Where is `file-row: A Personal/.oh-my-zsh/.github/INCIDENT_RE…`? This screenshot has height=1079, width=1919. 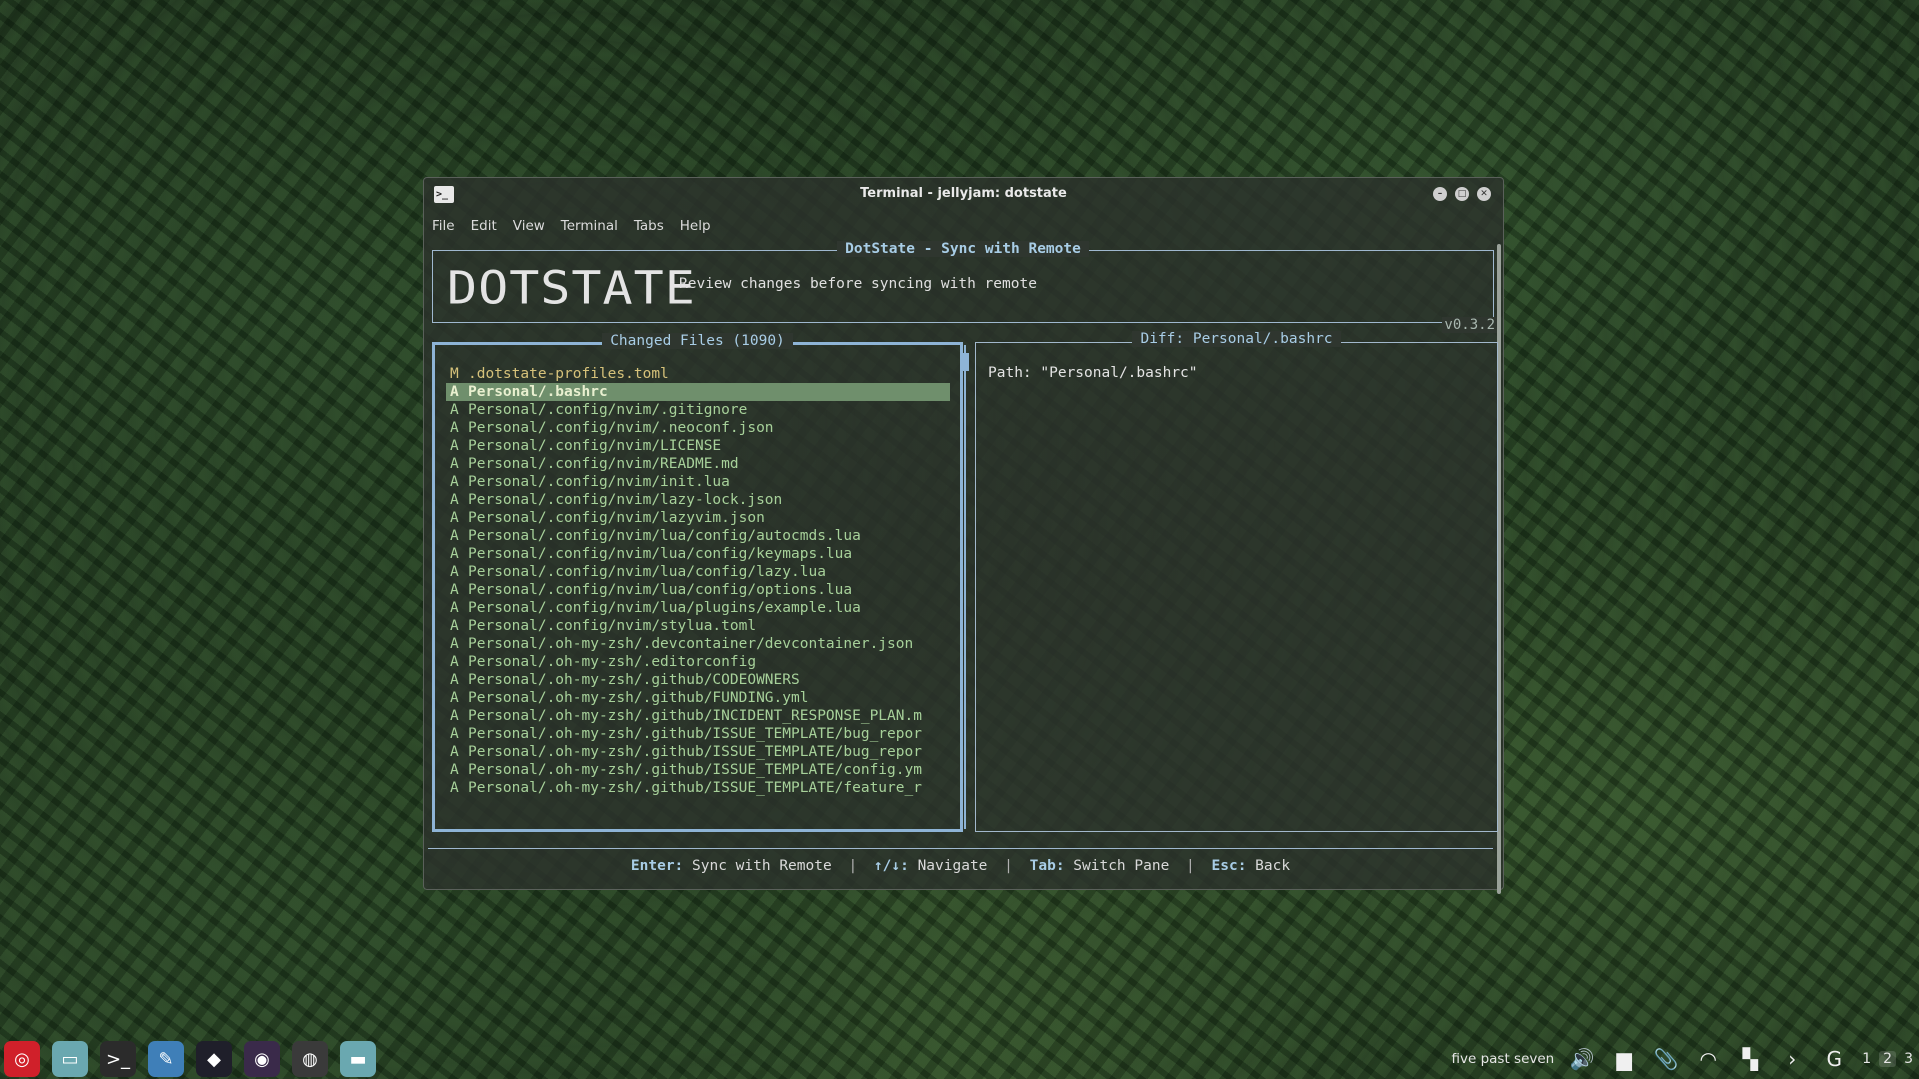
file-row: A Personal/.oh-my-zsh/.github/INCIDENT_RE… is located at coordinates (698, 716).